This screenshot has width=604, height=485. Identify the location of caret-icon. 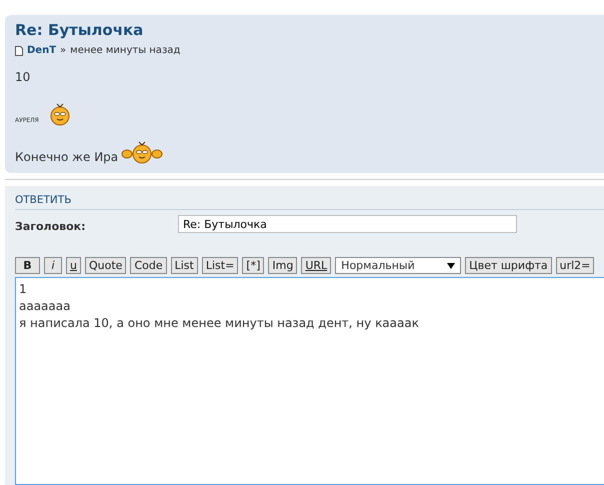
(451, 265).